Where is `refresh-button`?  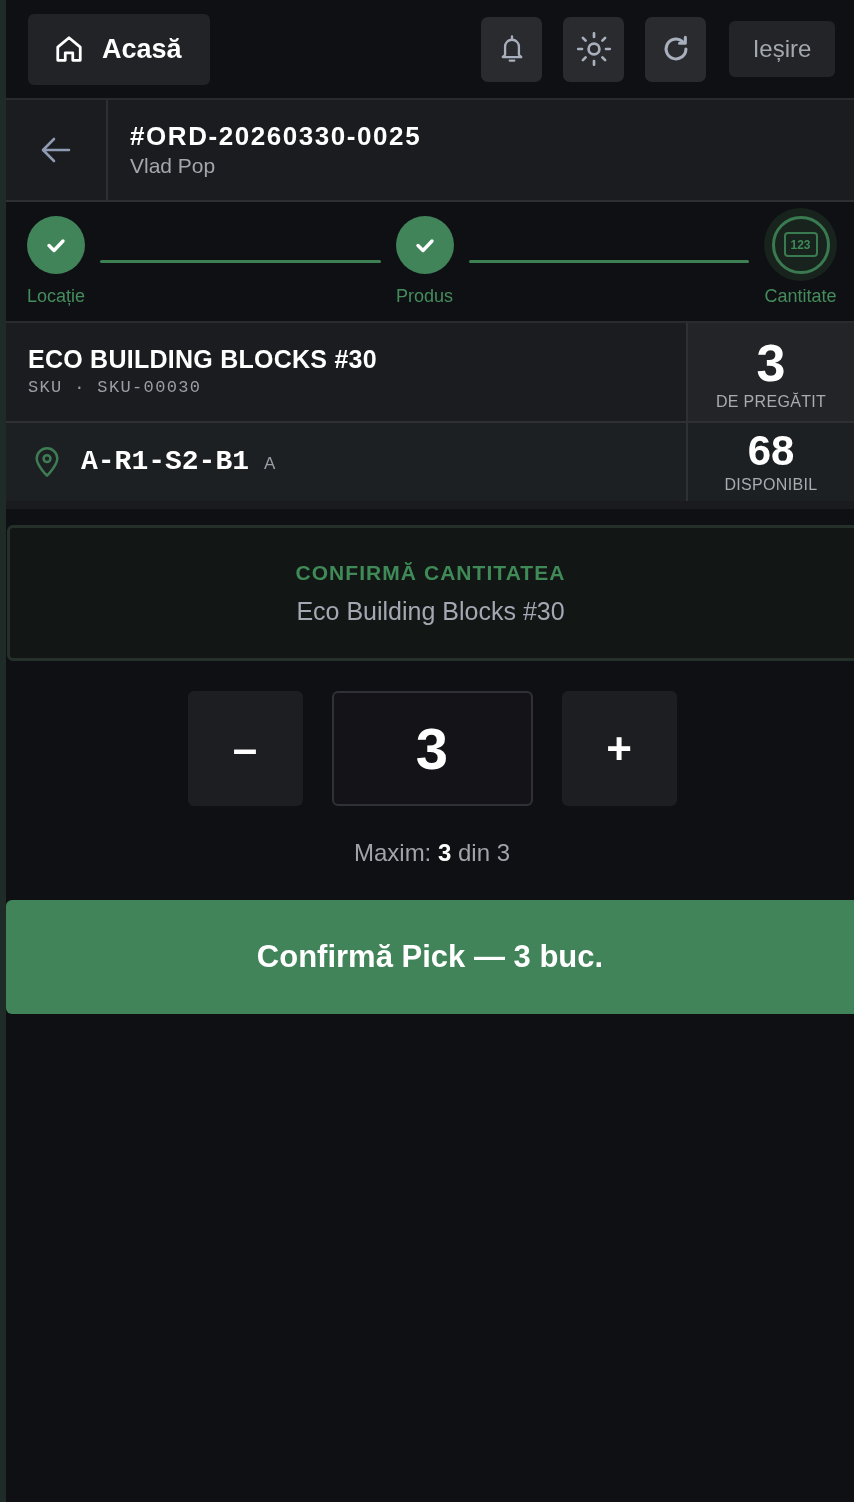
refresh-button is located at coordinates (675, 49).